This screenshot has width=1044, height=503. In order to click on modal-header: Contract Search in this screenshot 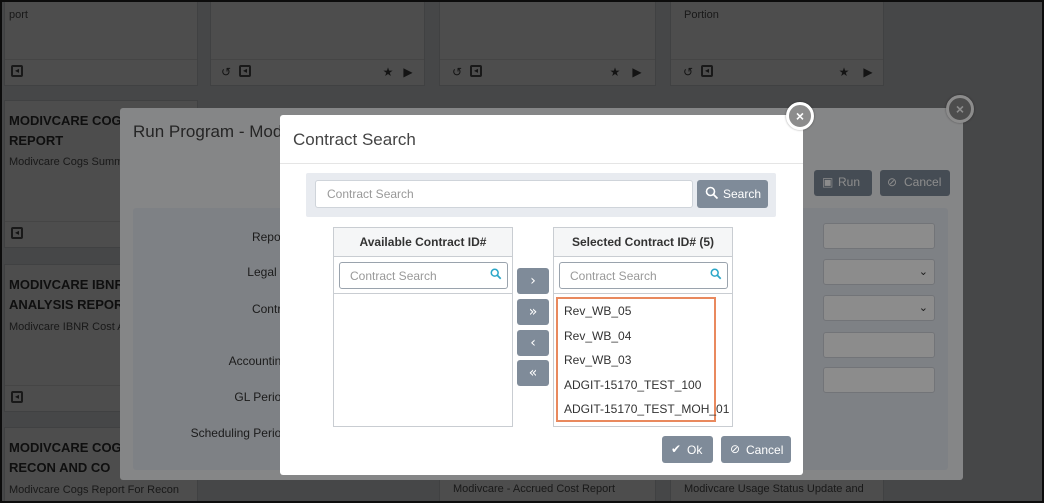, I will do `click(541, 139)`.